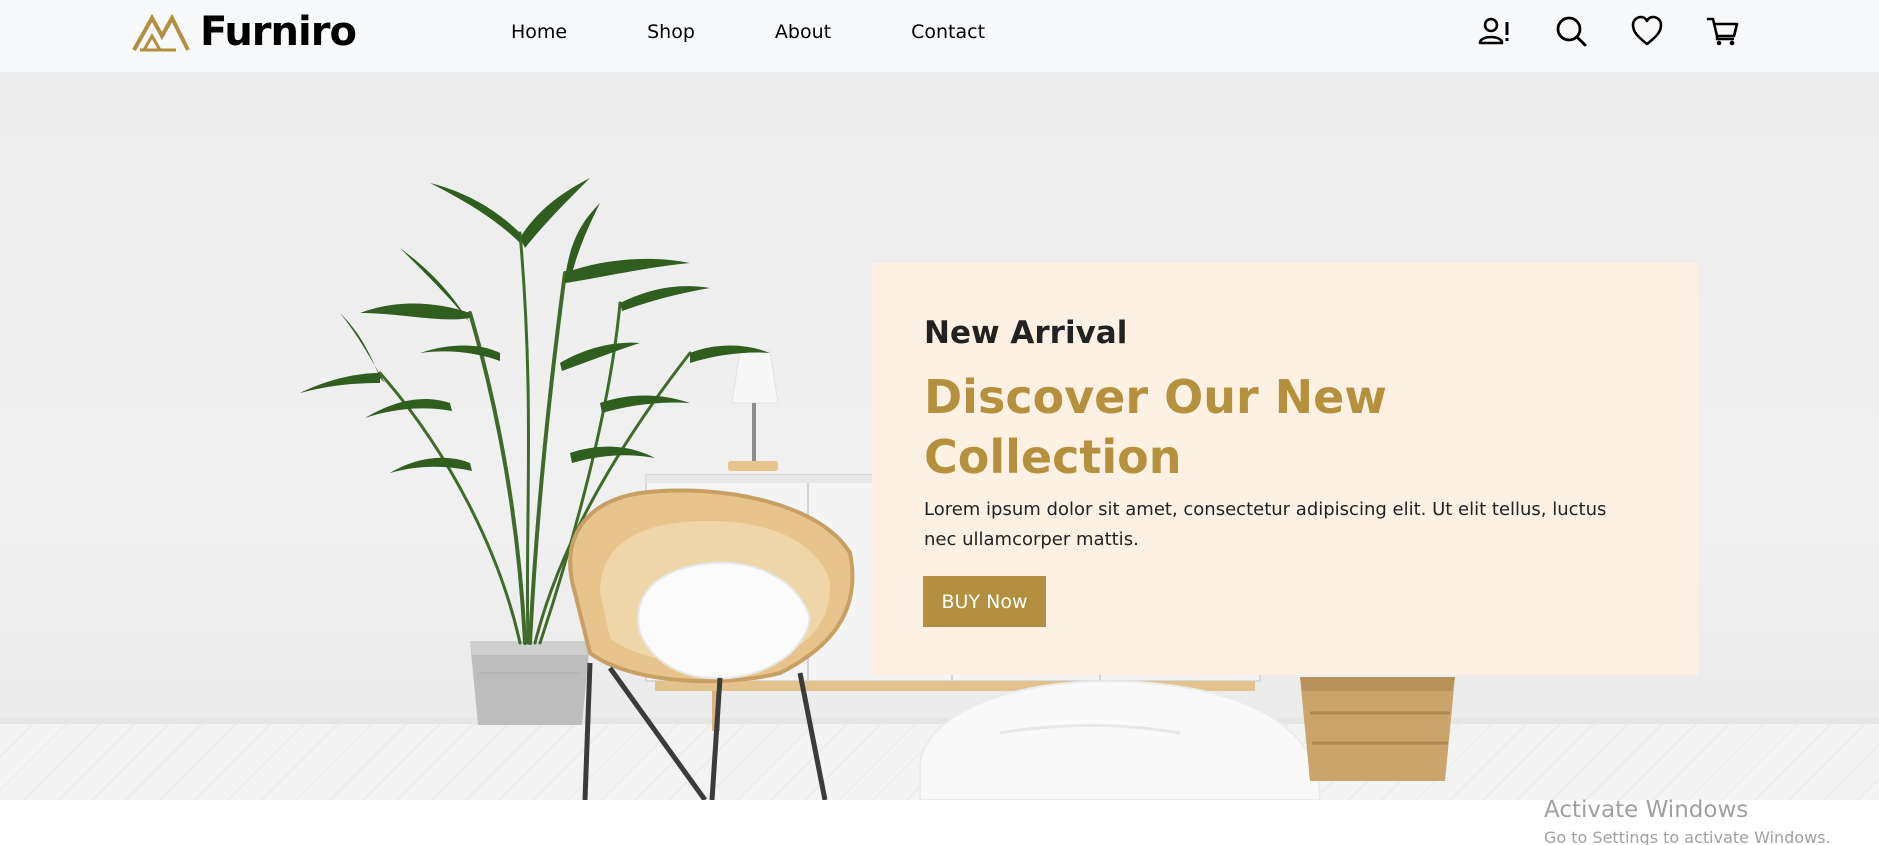  Describe the element at coordinates (711, 644) in the screenshot. I see `rattan-chair` at that location.